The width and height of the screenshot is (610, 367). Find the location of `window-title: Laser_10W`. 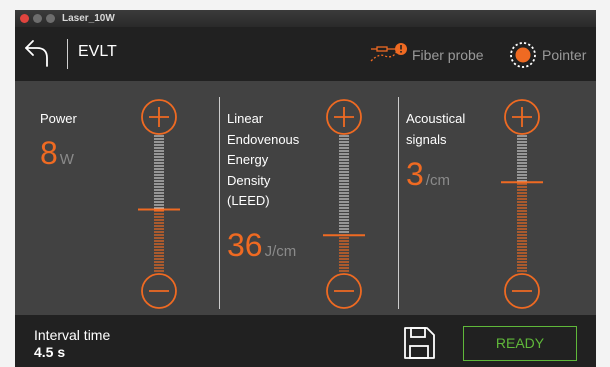

window-title: Laser_10W is located at coordinates (88, 18).